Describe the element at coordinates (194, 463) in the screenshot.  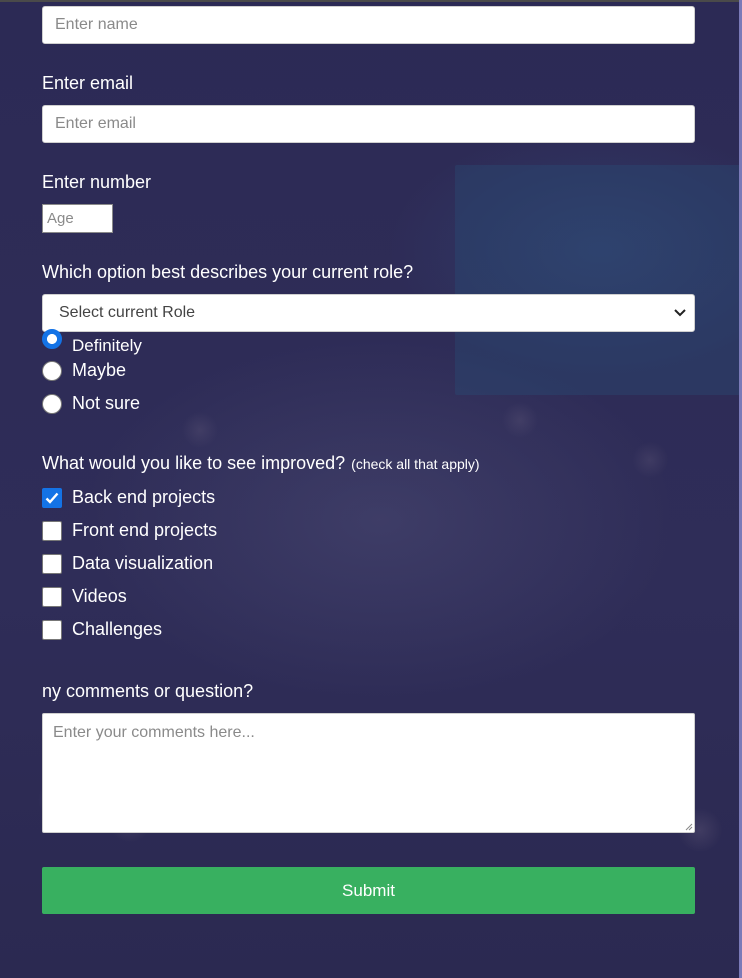
I see `improve-question: What would you like to see improved?` at that location.